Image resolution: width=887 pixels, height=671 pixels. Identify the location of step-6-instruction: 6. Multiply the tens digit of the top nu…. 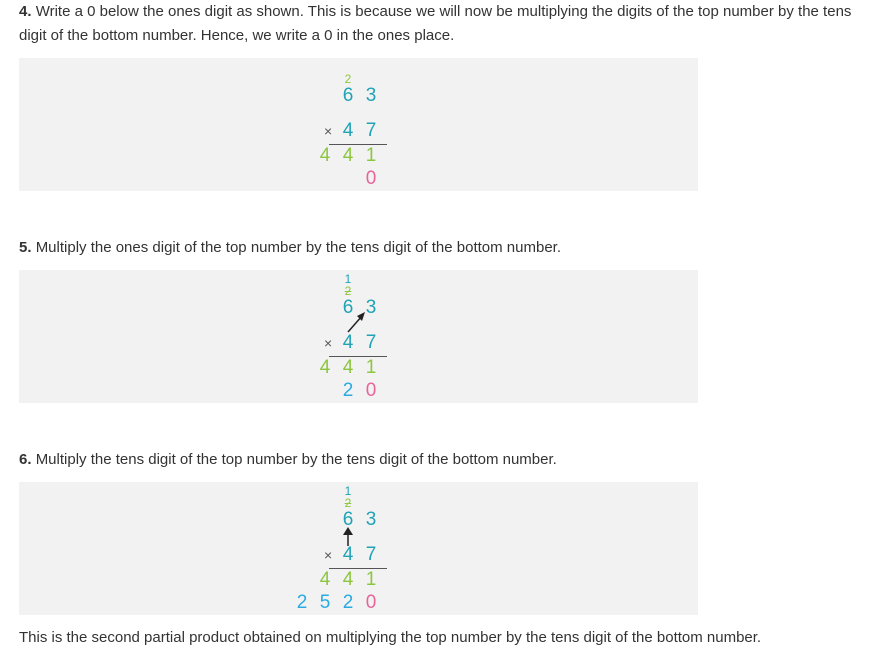
(439, 460).